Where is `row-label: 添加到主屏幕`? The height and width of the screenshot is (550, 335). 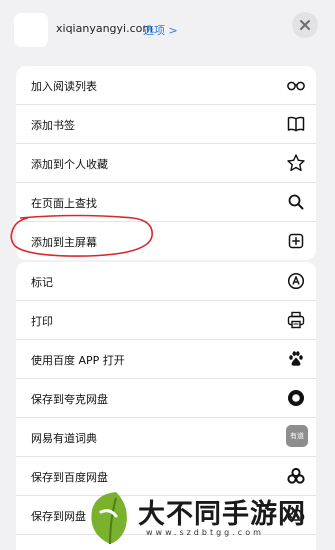 row-label: 添加到主屏幕 is located at coordinates (64, 242).